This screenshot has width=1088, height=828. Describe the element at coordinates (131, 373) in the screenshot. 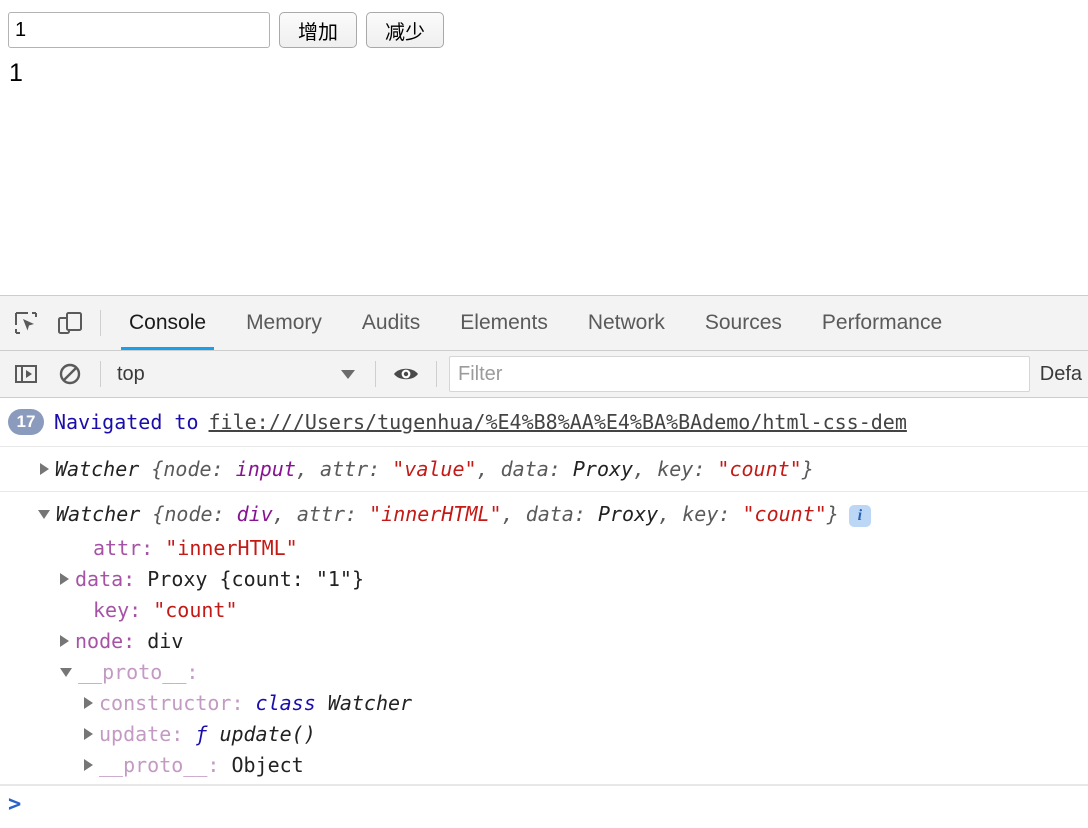

I see `console-context-label: top` at that location.